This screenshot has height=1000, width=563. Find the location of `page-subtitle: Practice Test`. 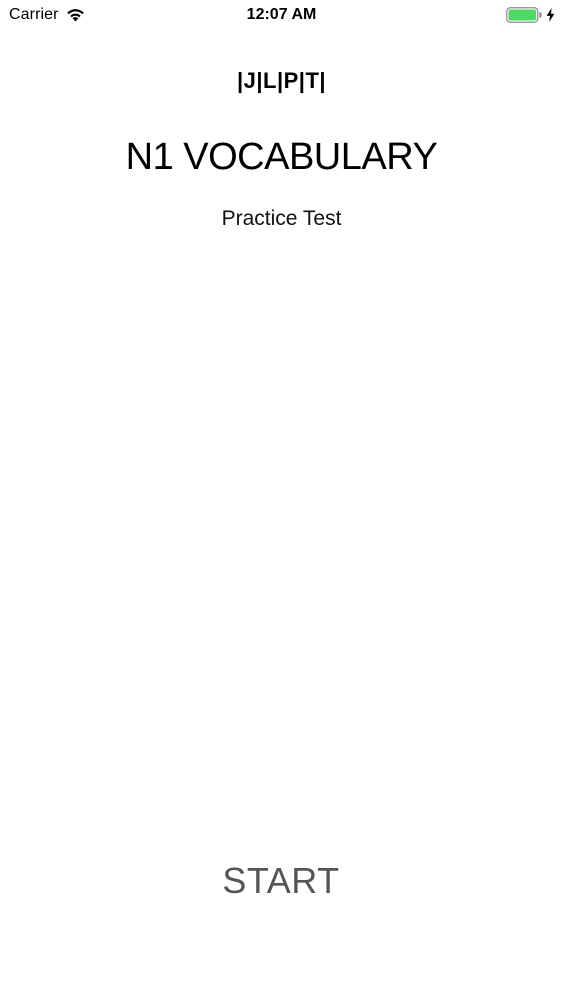

page-subtitle: Practice Test is located at coordinates (281, 218).